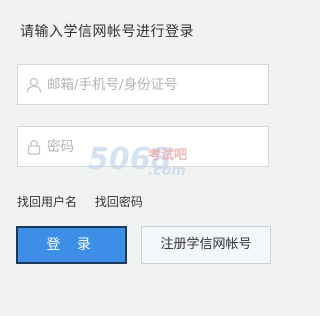 This screenshot has height=316, width=320. I want to click on lock-icon, so click(34, 147).